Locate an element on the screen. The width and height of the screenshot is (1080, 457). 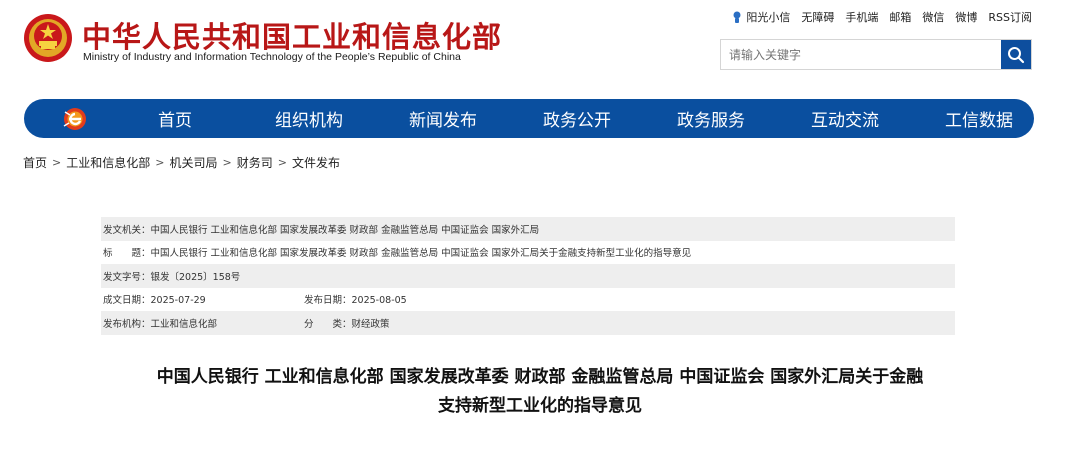
toplink-label: 阳光小信 is located at coordinates (768, 17).